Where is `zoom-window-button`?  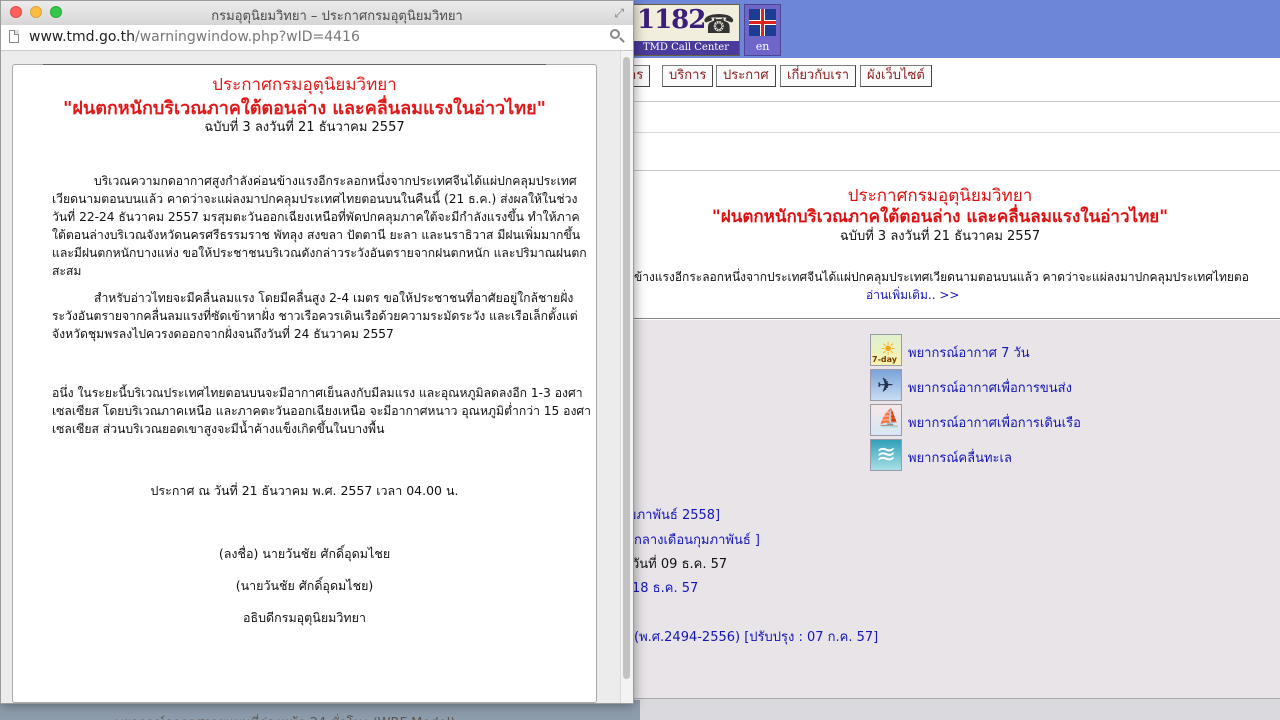 zoom-window-button is located at coordinates (56, 12).